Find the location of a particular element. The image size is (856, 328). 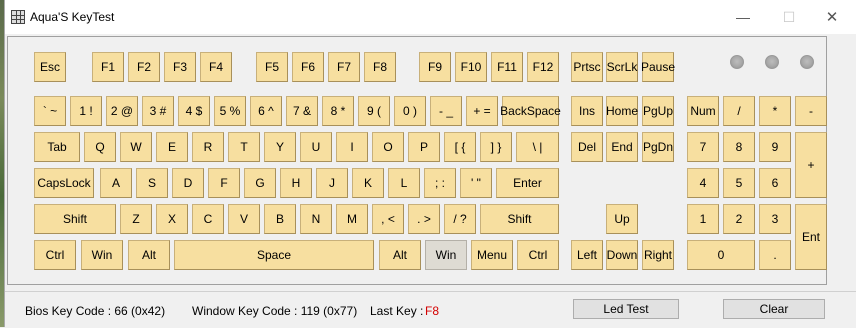

key-f6: F6 is located at coordinates (308, 67).